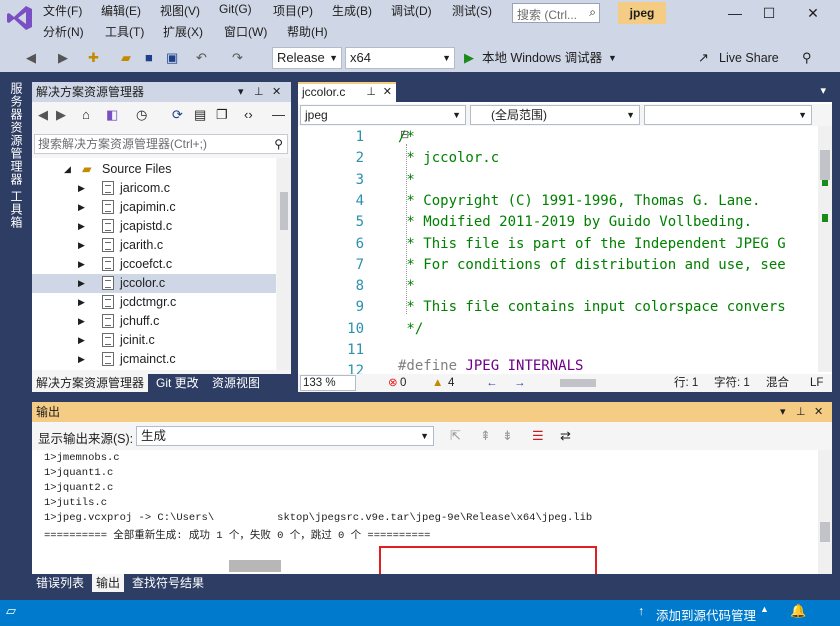  What do you see at coordinates (60, 583) in the screenshot?
I see `tab-error-list: 错误列表` at bounding box center [60, 583].